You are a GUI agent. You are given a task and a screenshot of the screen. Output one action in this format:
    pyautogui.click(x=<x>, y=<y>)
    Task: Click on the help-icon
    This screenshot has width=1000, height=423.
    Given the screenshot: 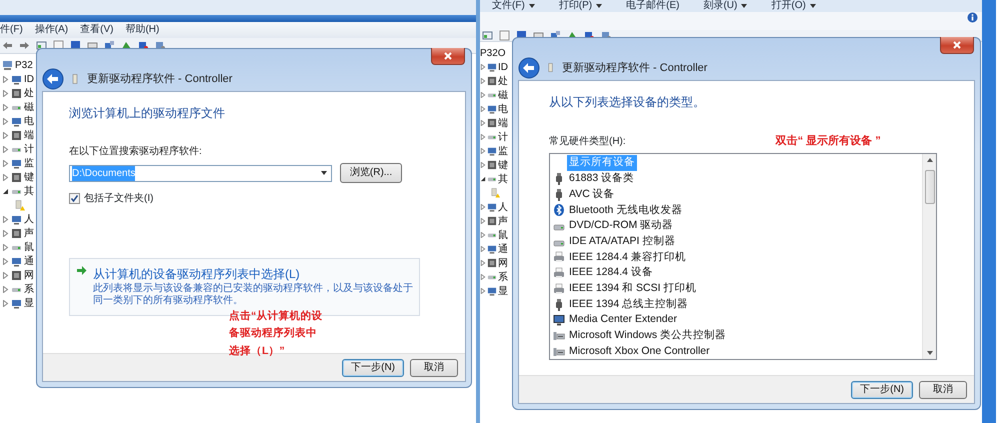 What is the action you would take?
    pyautogui.click(x=972, y=17)
    